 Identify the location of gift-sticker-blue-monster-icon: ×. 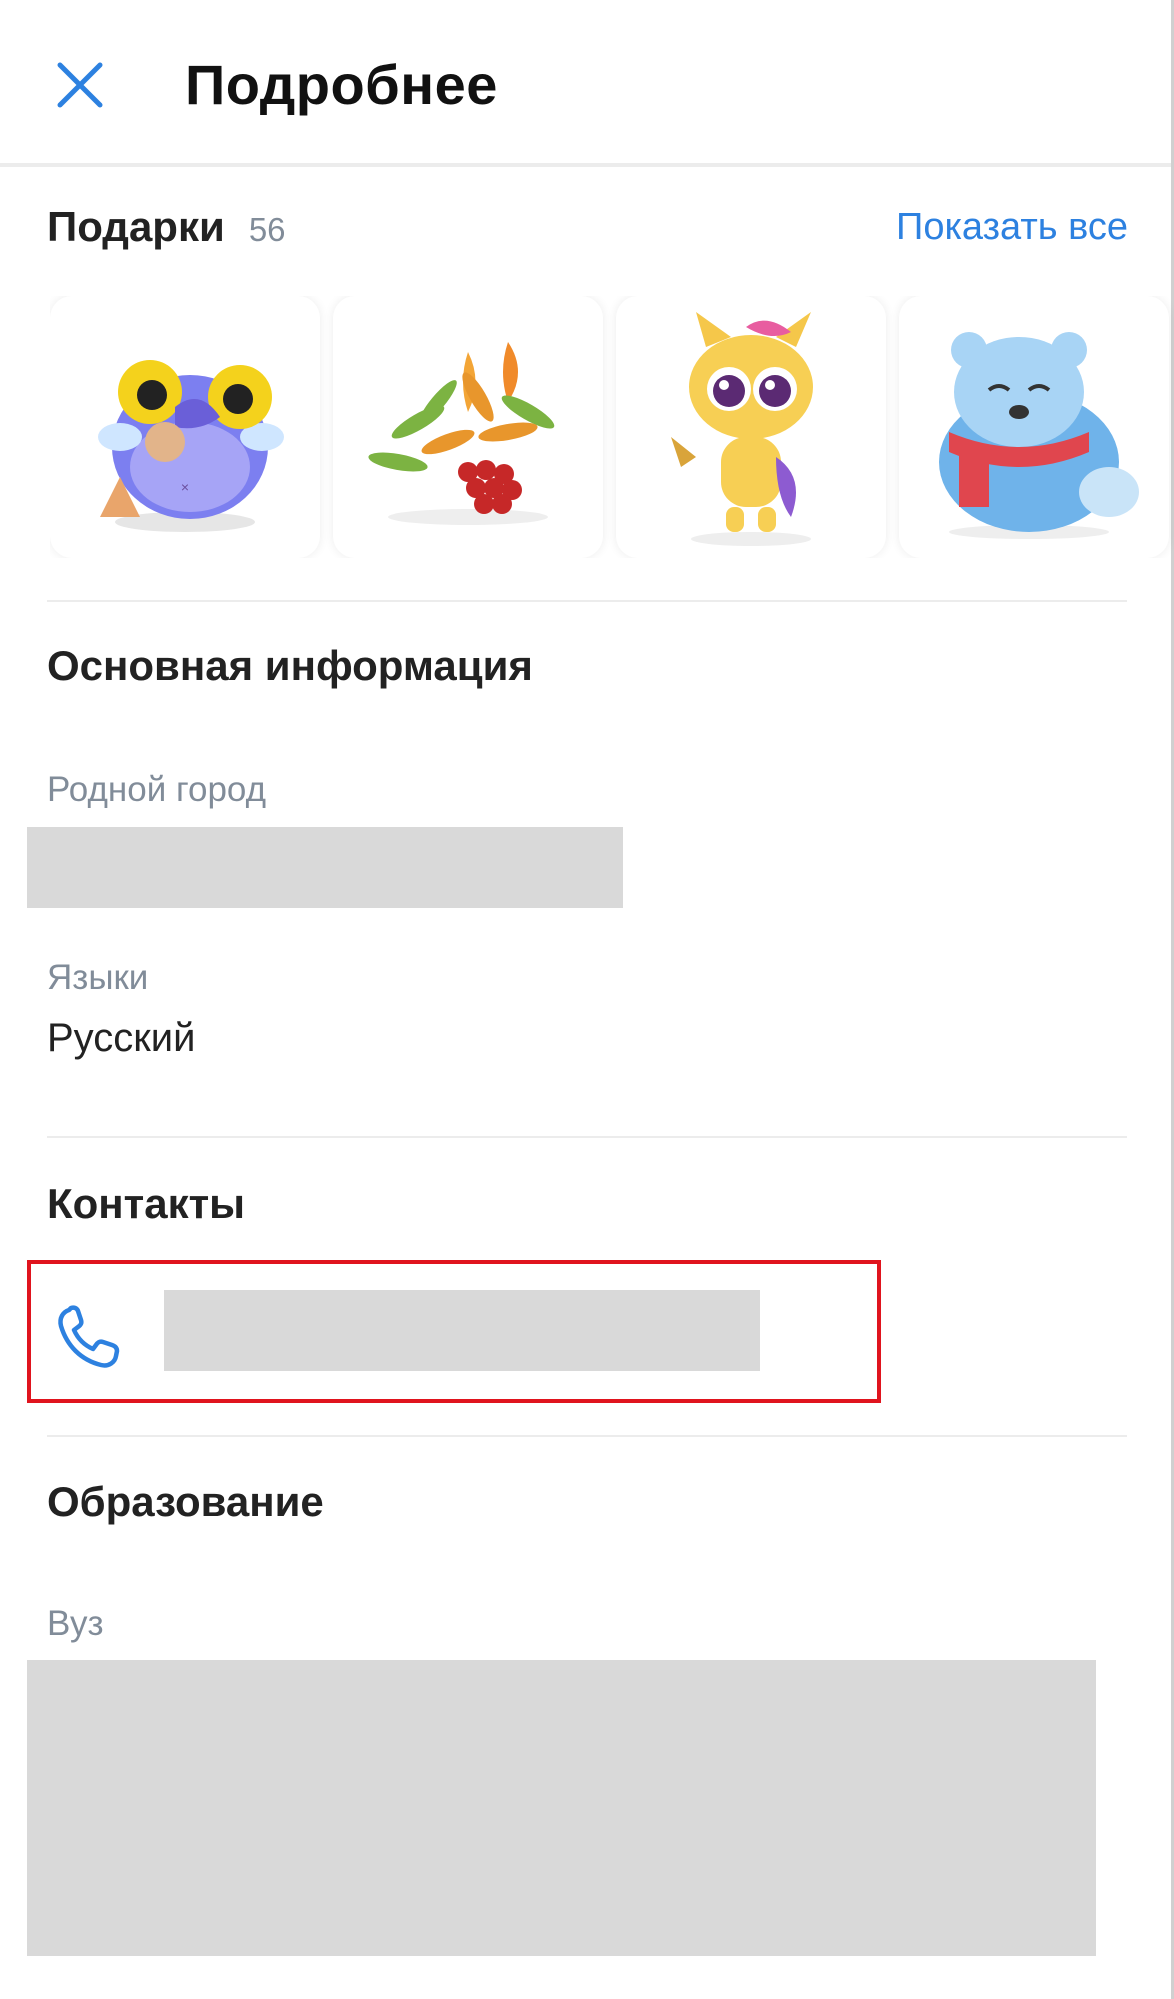
(191, 446).